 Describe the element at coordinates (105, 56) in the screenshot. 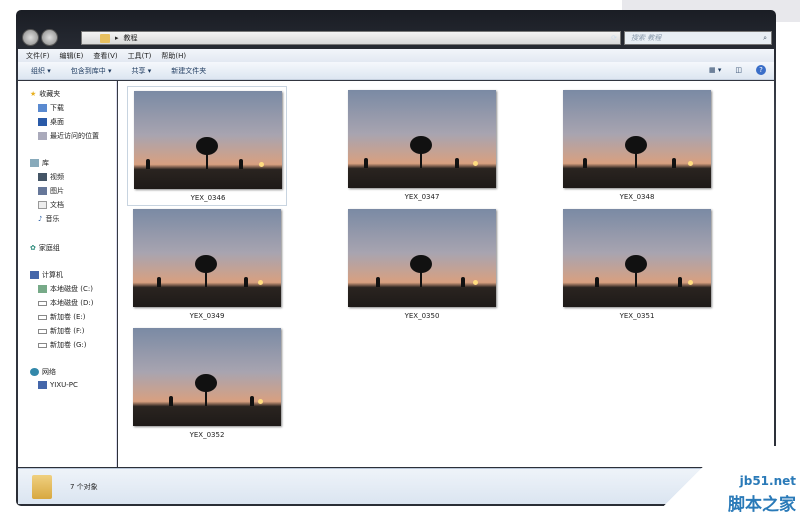

I see `menu-view: 查看(V)` at that location.